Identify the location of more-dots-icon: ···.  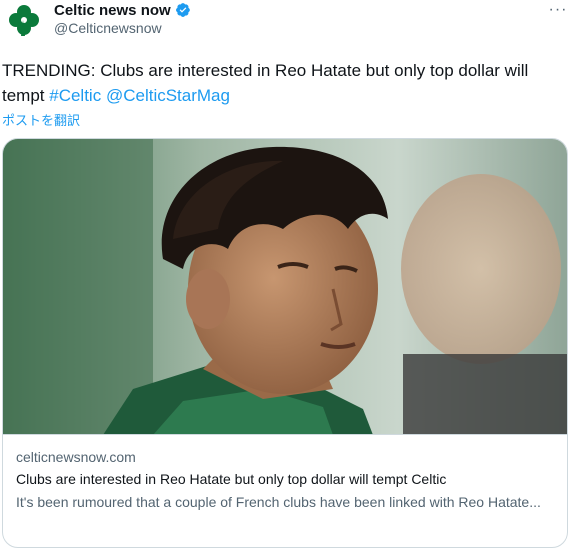
(558, 9).